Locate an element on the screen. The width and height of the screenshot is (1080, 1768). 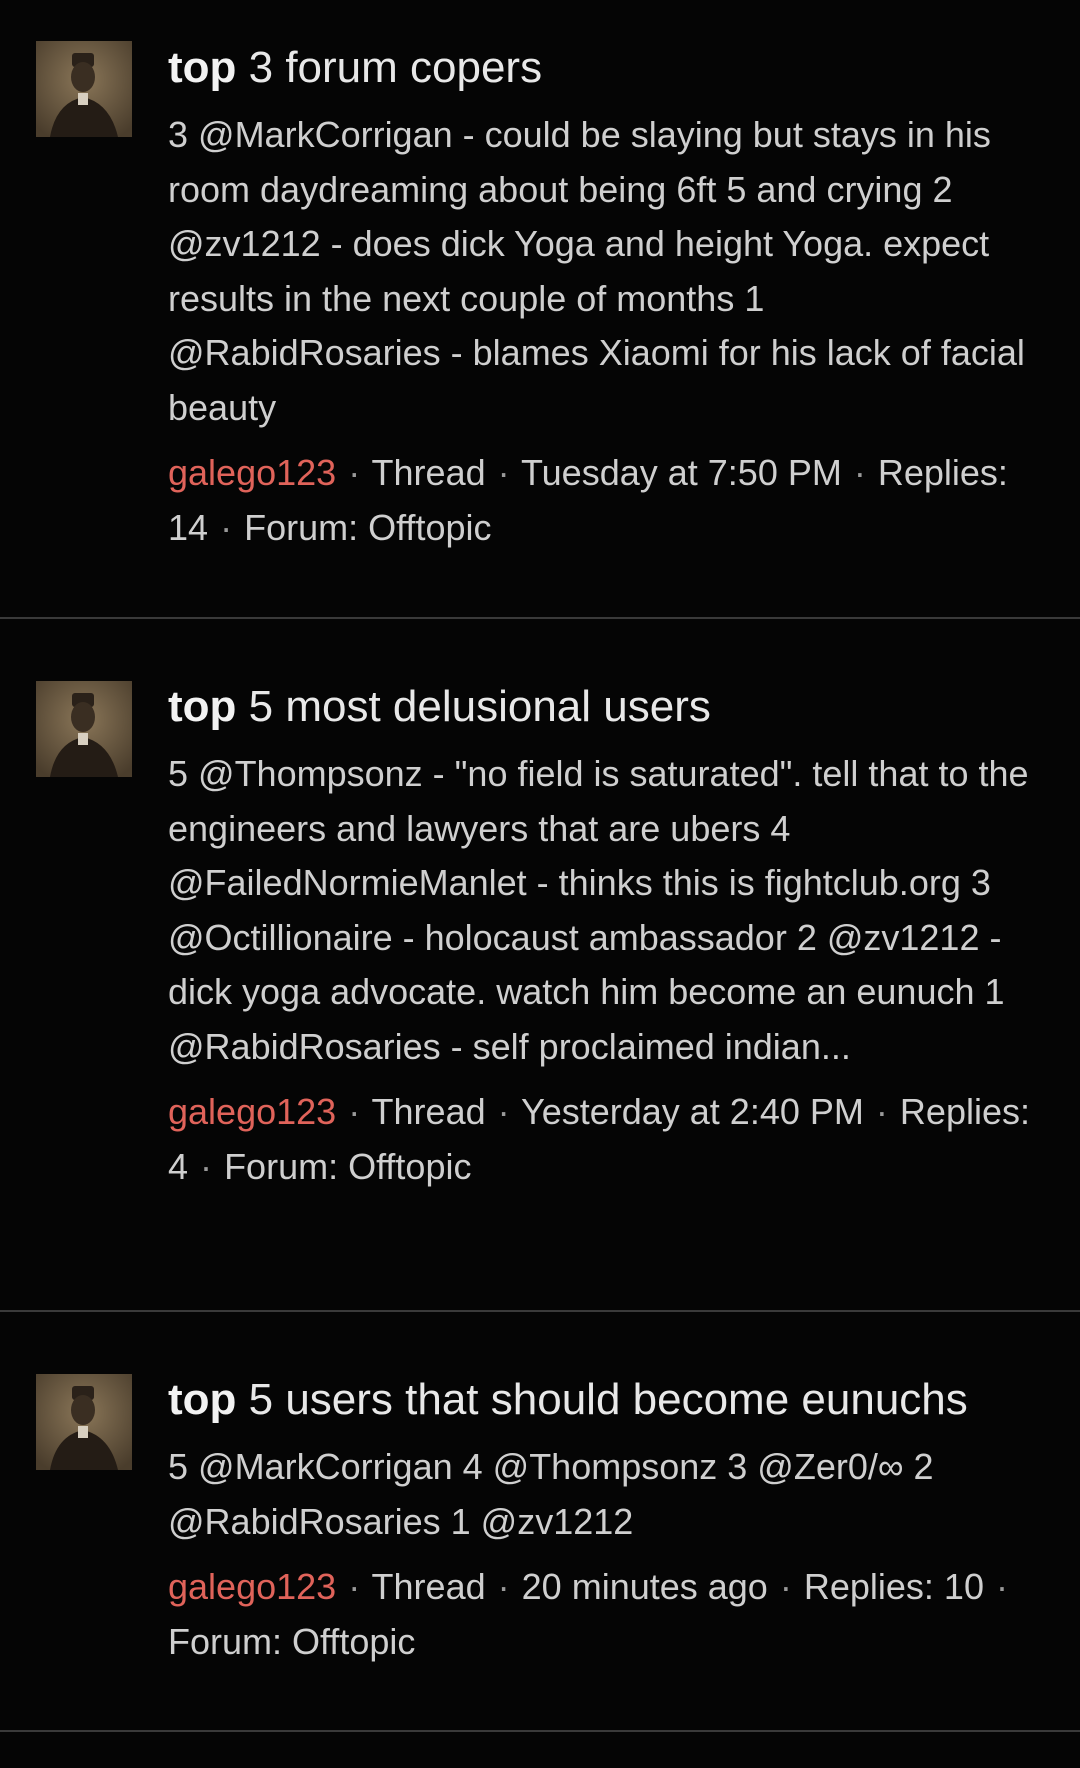
post-date: Tuesday at 7:50 PM is located at coordinates (681, 472).